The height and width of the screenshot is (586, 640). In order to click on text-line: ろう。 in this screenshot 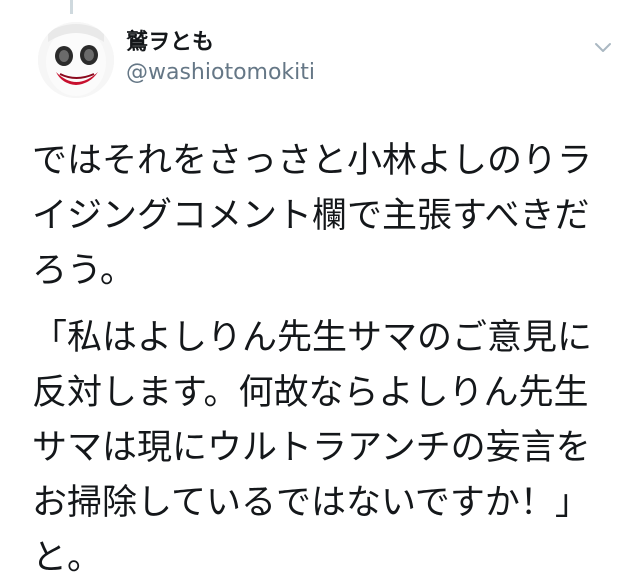, I will do `click(83, 271)`.